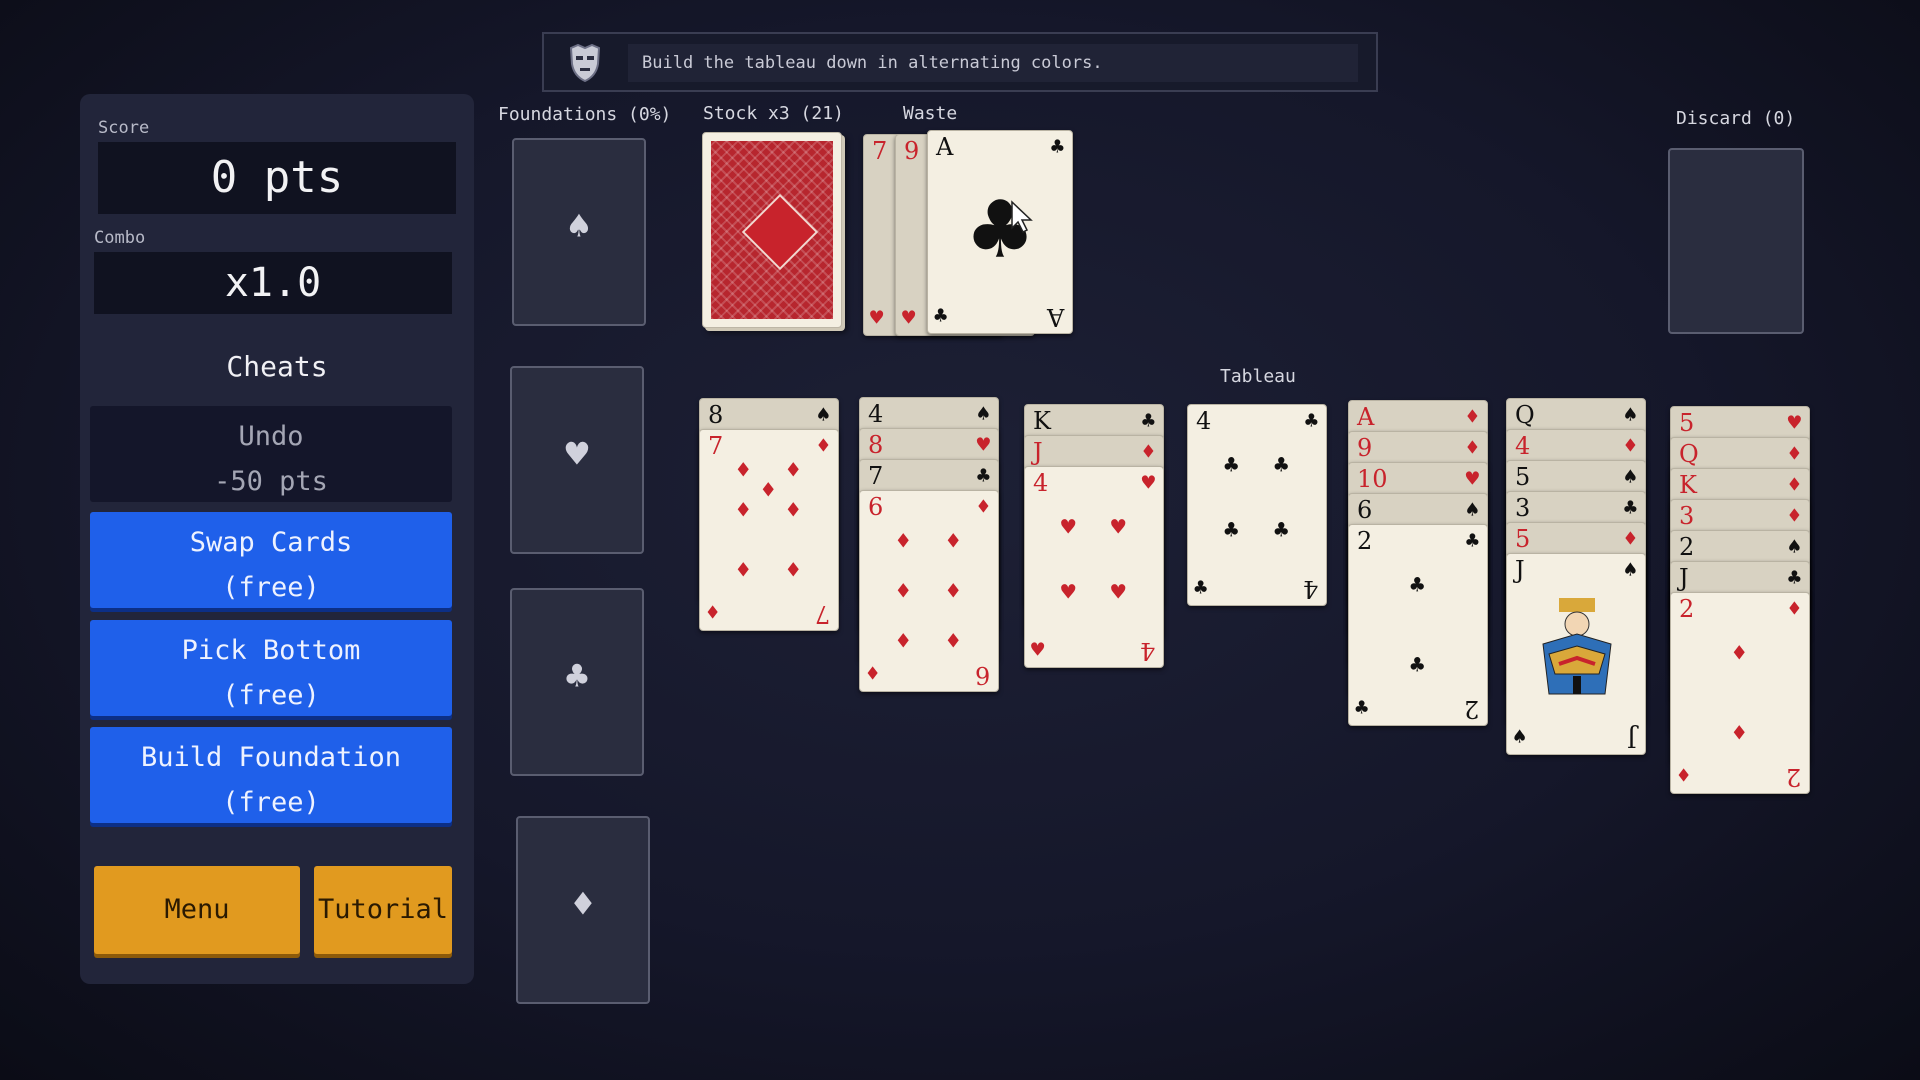 This screenshot has height=1080, width=1920. I want to click on club-icon: ♣, so click(577, 676).